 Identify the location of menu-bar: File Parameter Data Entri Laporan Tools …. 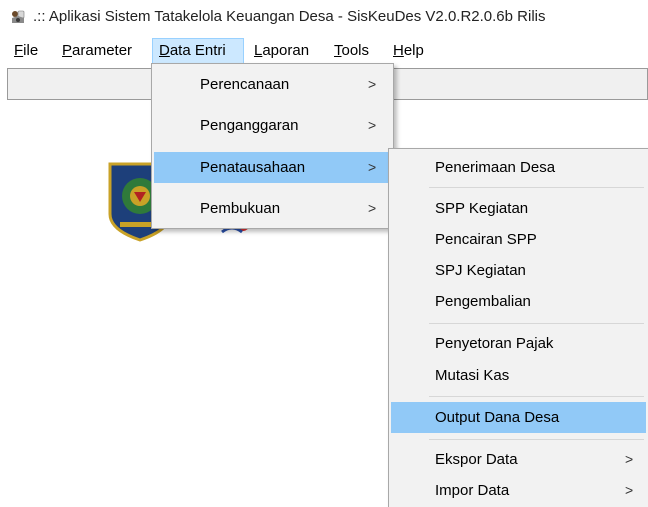
(324, 51).